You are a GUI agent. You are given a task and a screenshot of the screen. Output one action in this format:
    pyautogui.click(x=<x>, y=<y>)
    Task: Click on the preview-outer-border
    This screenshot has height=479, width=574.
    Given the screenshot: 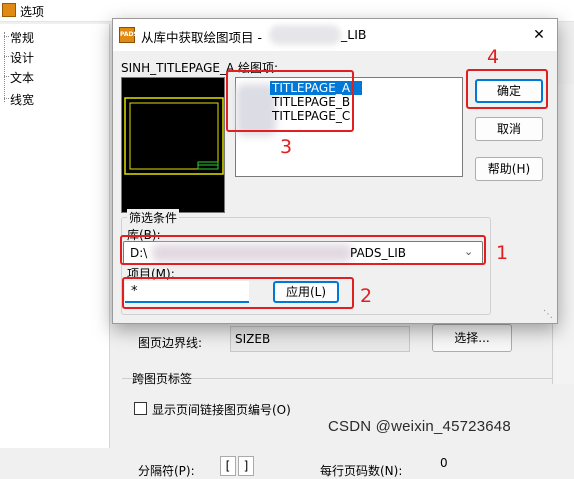 What is the action you would take?
    pyautogui.click(x=174, y=136)
    